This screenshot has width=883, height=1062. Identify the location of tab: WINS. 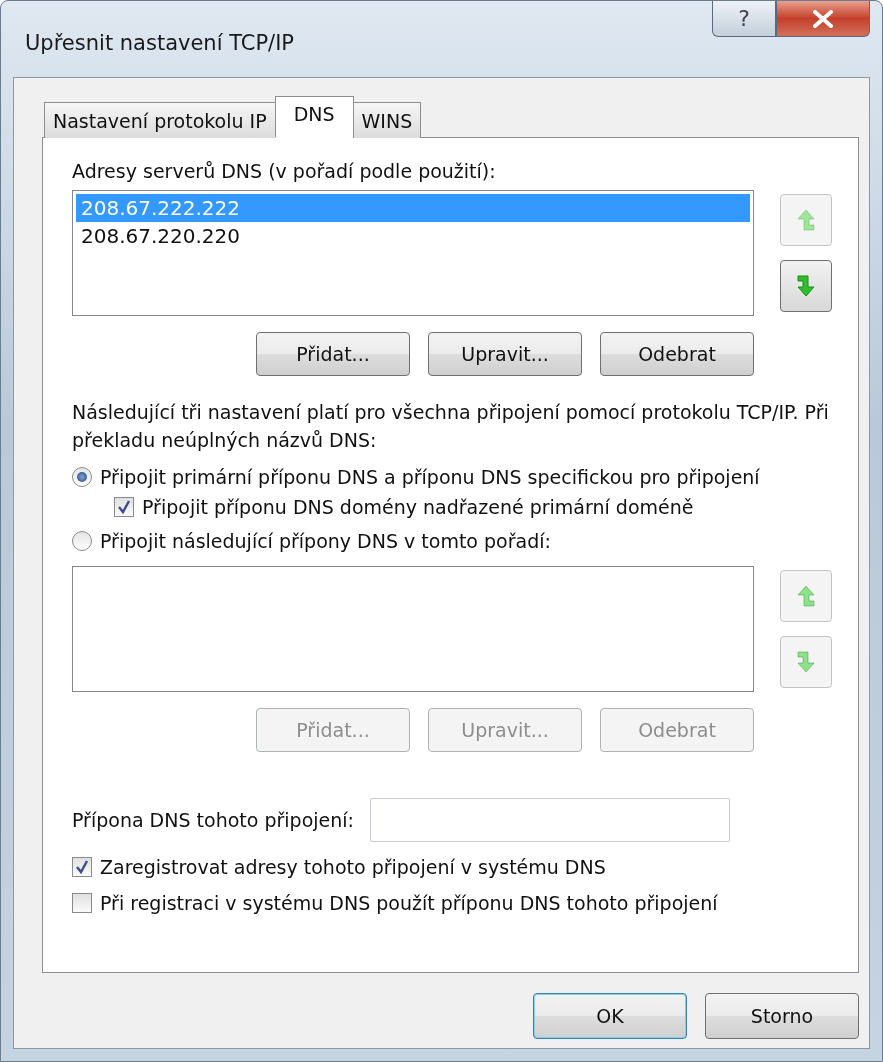
(387, 120).